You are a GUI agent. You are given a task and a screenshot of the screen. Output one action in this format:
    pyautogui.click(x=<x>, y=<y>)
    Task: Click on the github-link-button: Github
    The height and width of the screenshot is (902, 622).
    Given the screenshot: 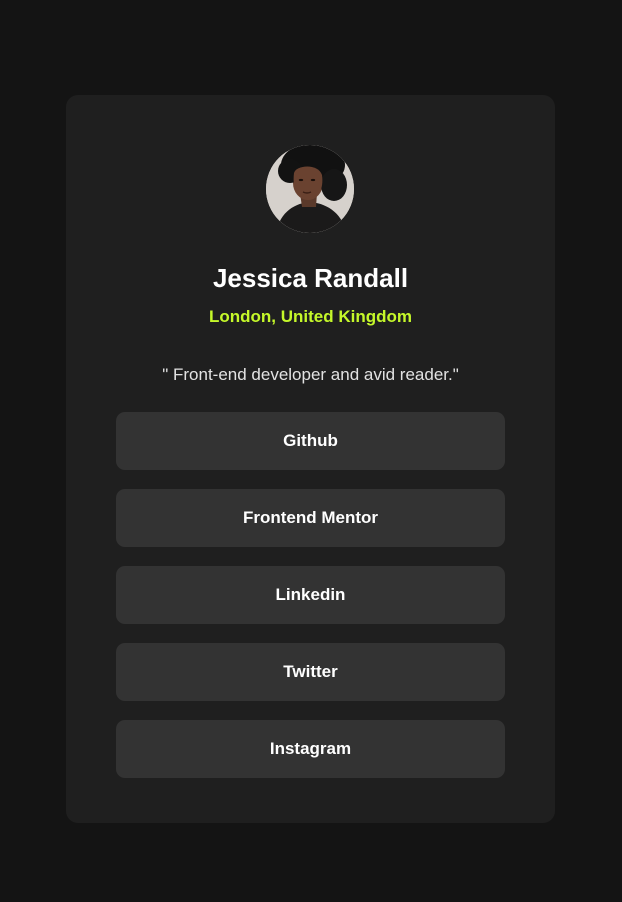 What is the action you would take?
    pyautogui.click(x=310, y=441)
    